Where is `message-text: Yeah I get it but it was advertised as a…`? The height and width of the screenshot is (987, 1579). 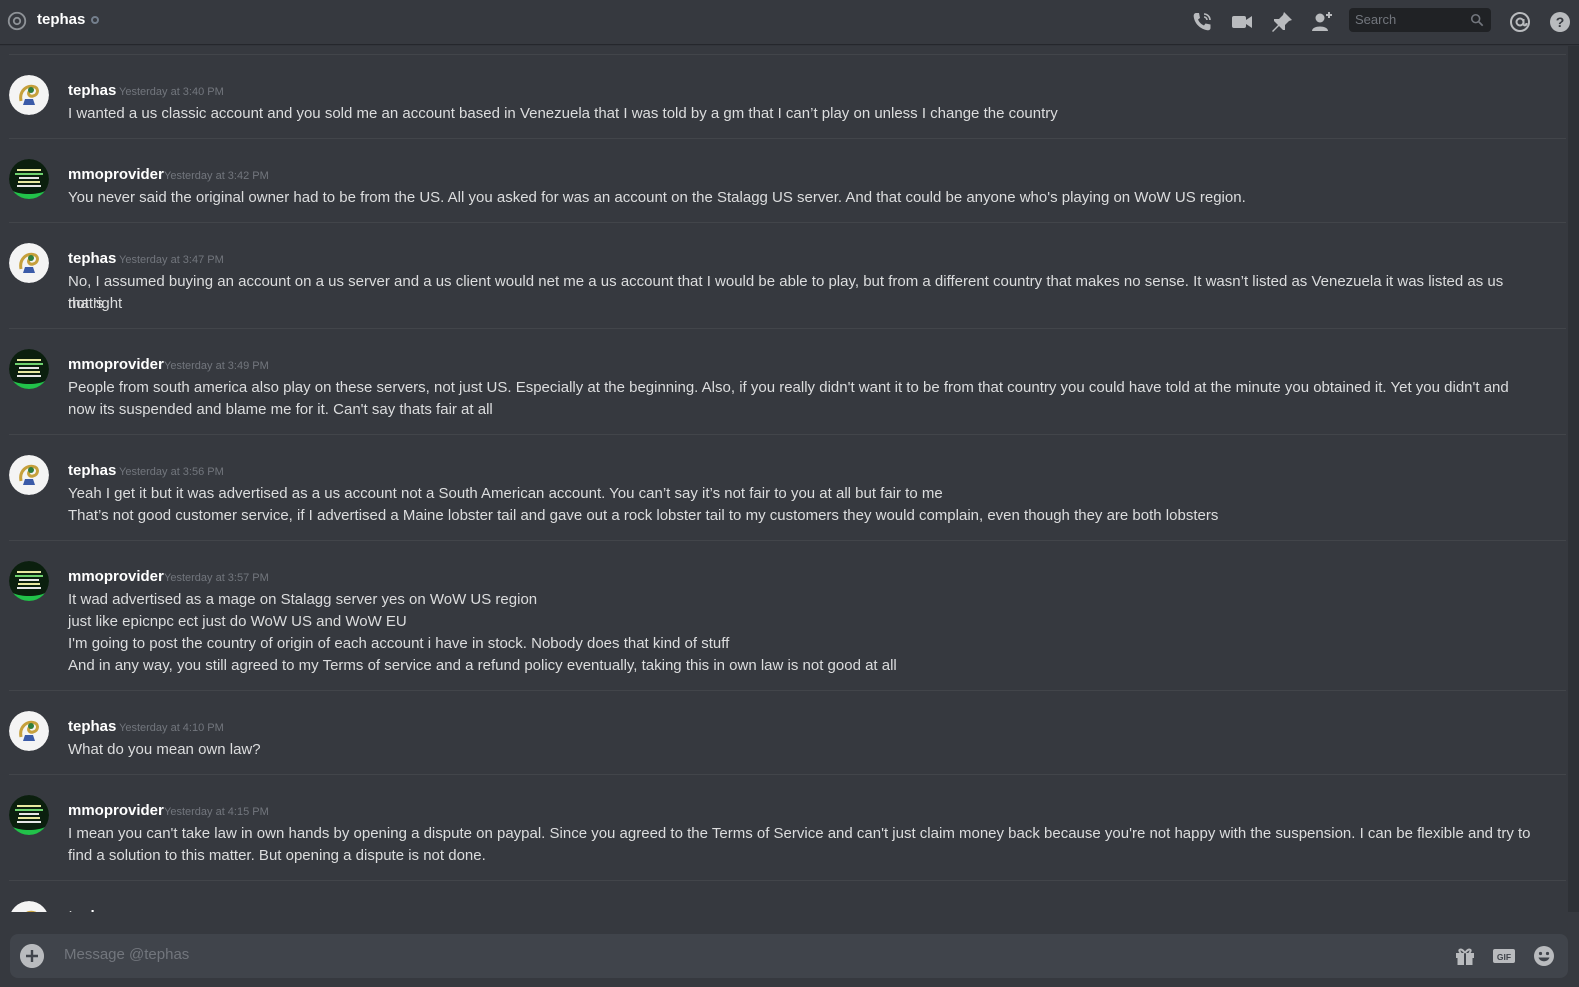
message-text: Yeah I get it but it was advertised as a… is located at coordinates (505, 493).